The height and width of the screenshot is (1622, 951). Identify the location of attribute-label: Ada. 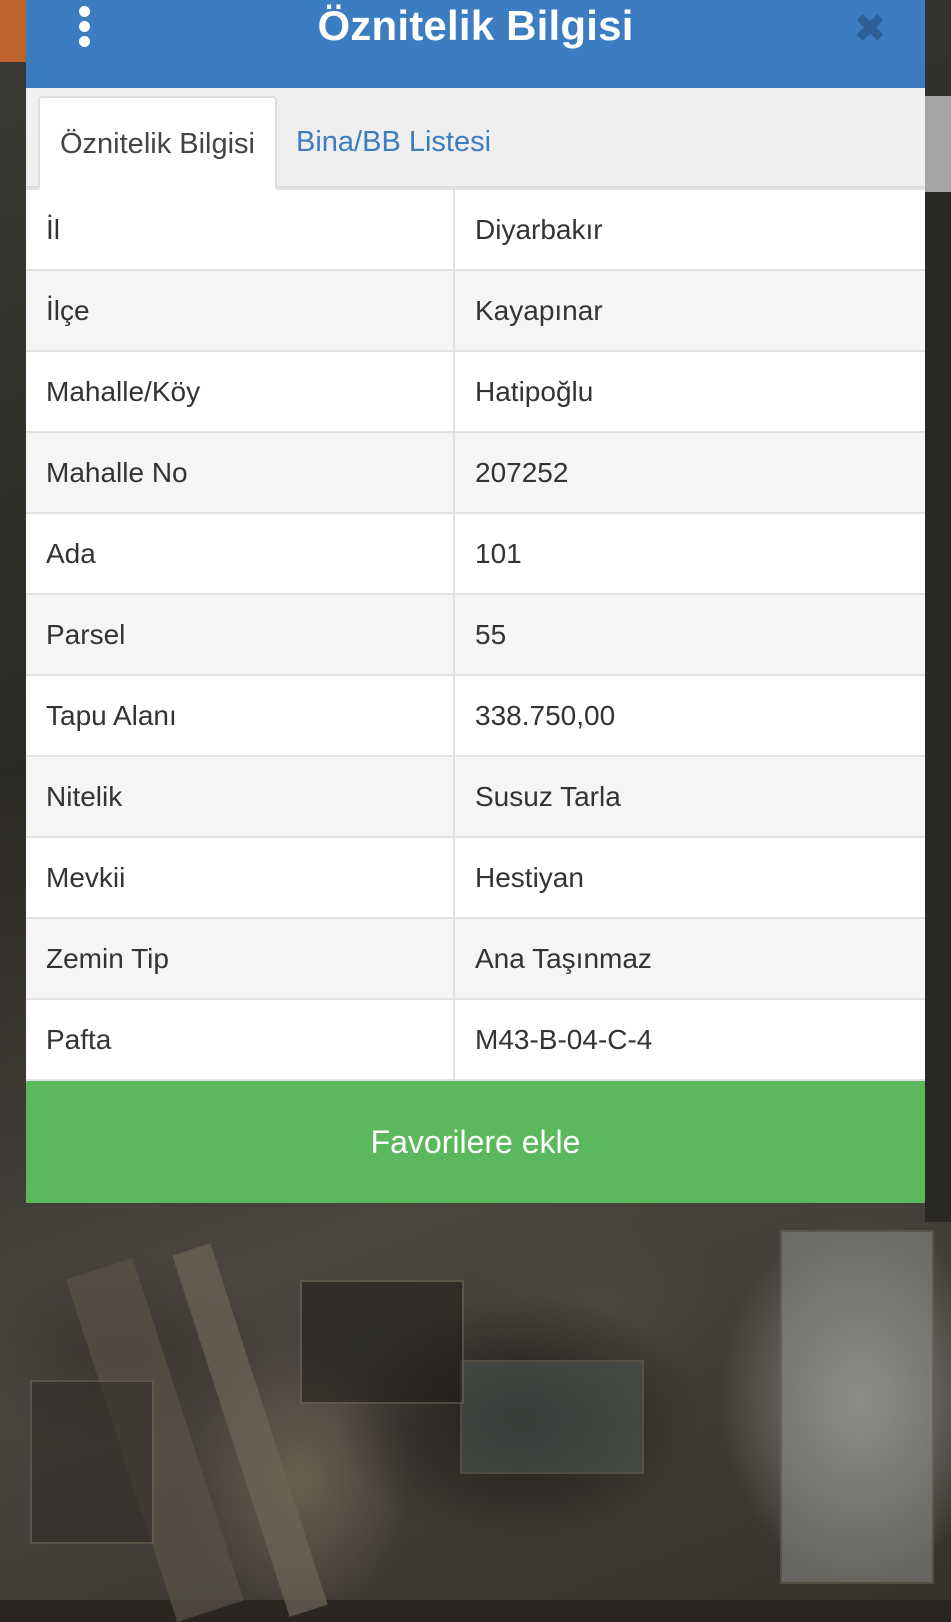
(240, 553).